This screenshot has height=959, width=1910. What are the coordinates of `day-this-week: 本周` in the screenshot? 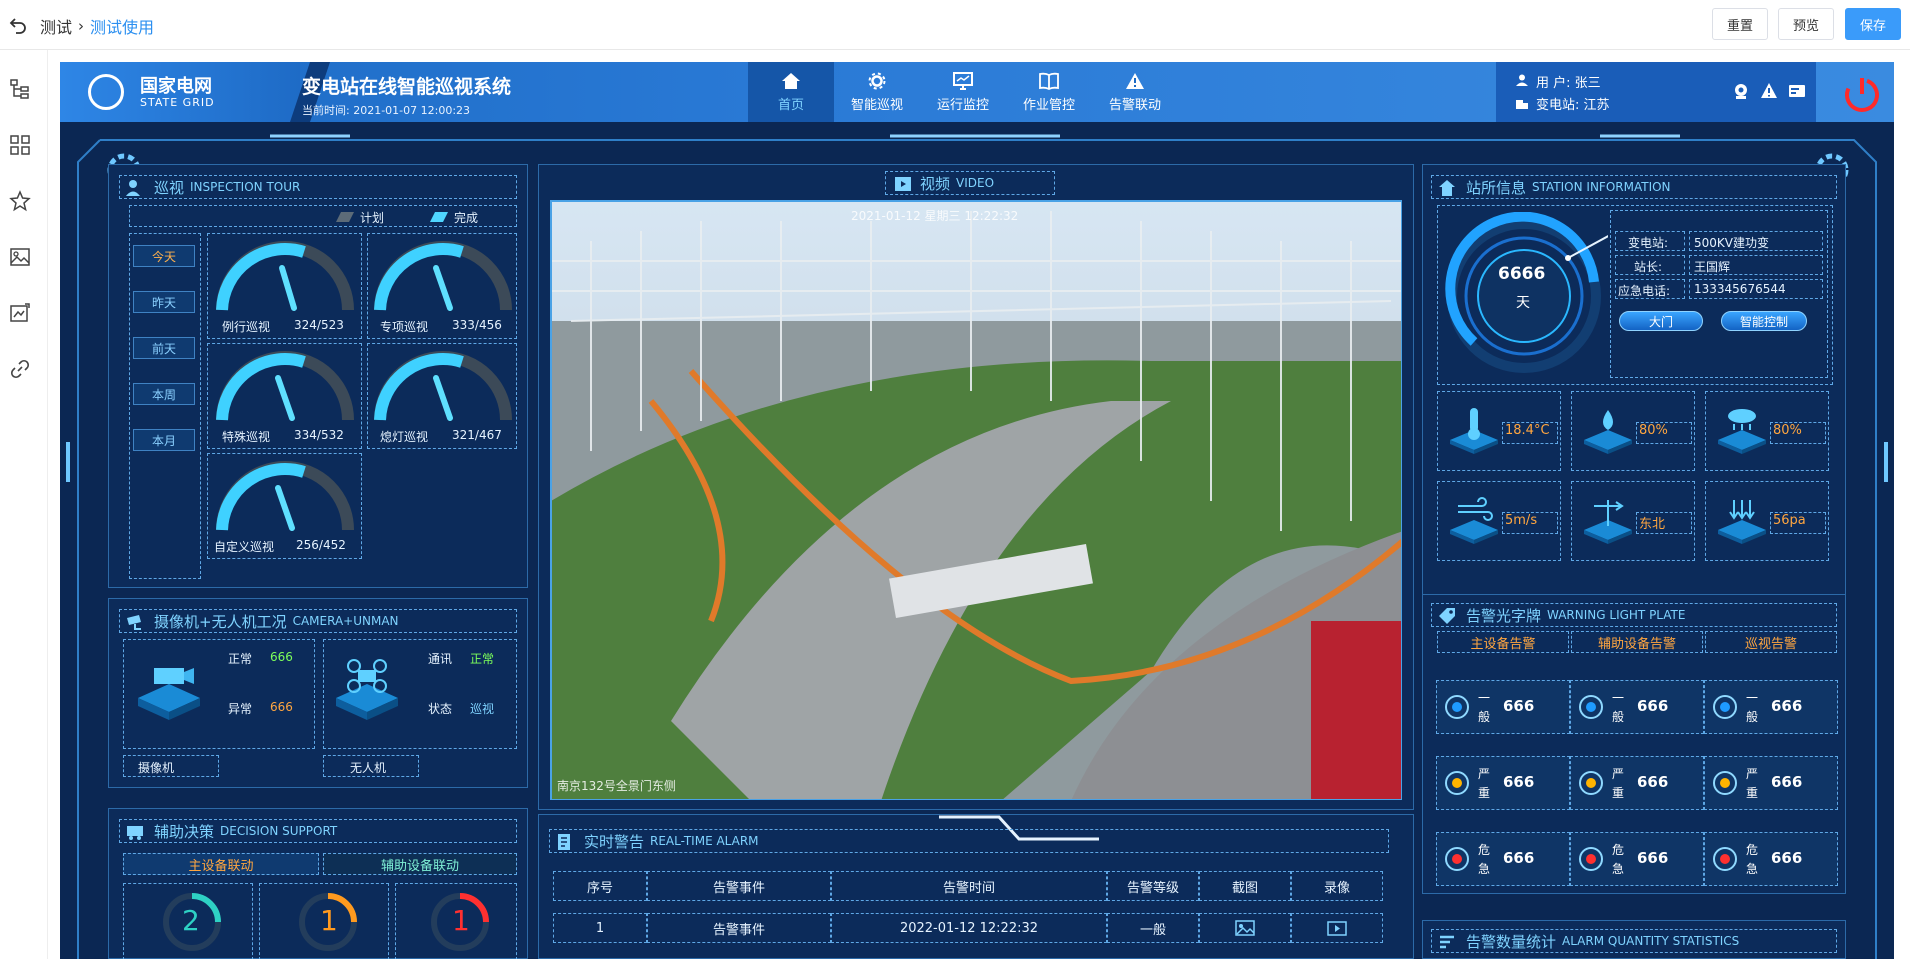 It's located at (164, 394).